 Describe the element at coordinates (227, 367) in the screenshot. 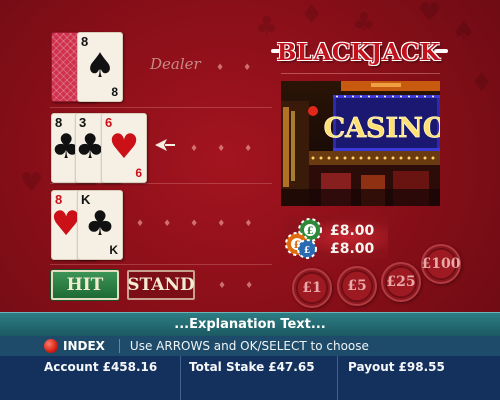

I see `total-stake-label: Total Stake` at that location.